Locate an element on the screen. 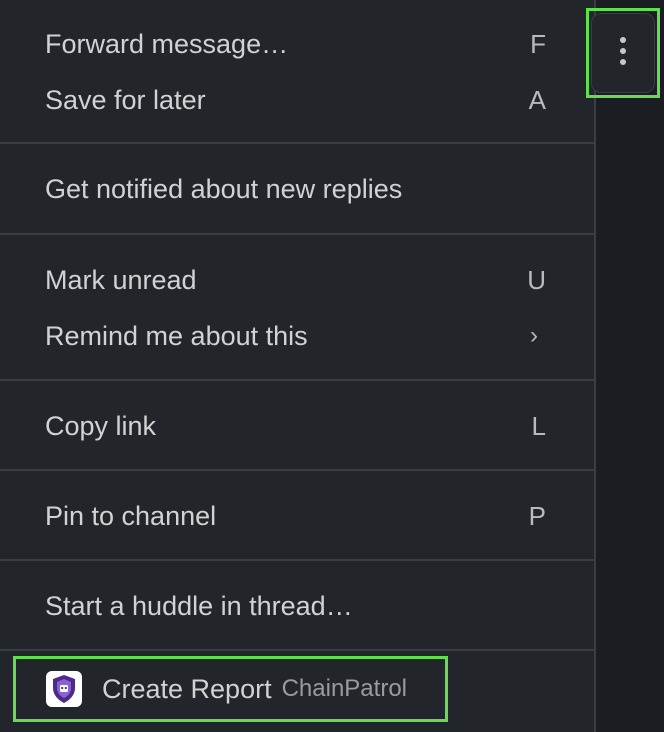 The width and height of the screenshot is (664, 732). menu-item-copy-link: Copy link L is located at coordinates (297, 426).